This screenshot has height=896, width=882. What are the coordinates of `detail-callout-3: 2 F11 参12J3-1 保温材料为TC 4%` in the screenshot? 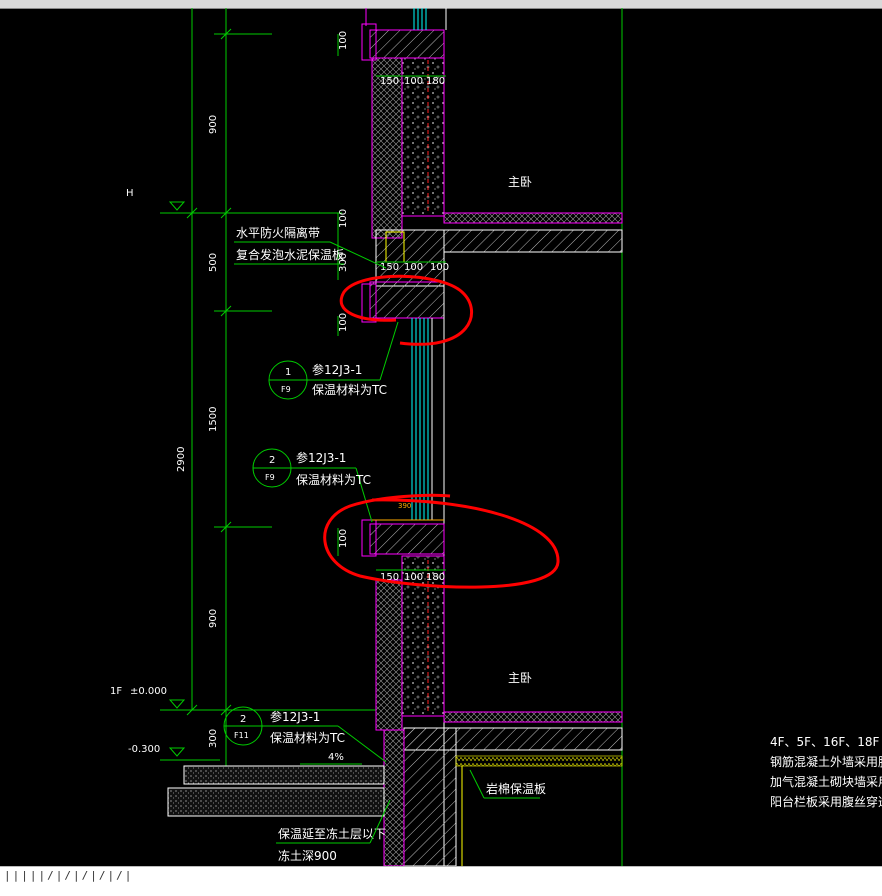 It's located at (305, 735).